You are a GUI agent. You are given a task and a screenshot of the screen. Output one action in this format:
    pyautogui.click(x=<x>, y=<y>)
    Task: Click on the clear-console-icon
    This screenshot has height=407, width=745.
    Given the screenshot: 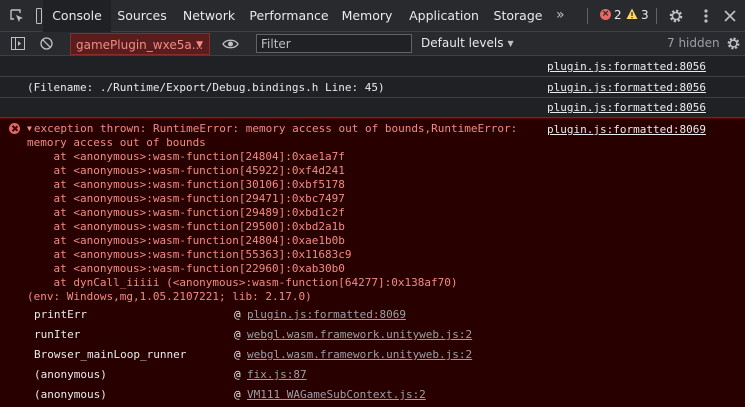 What is the action you would take?
    pyautogui.click(x=46, y=43)
    